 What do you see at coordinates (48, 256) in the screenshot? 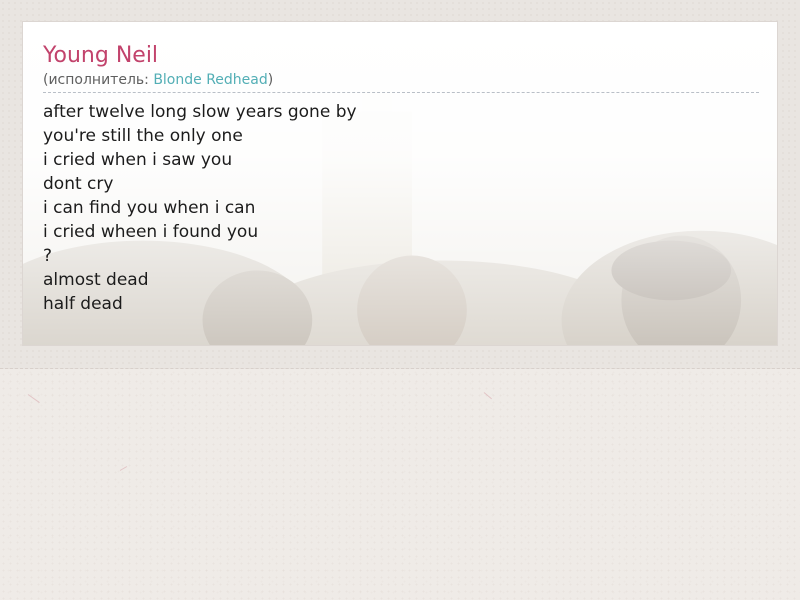
I see `lyric-line: ?` at bounding box center [48, 256].